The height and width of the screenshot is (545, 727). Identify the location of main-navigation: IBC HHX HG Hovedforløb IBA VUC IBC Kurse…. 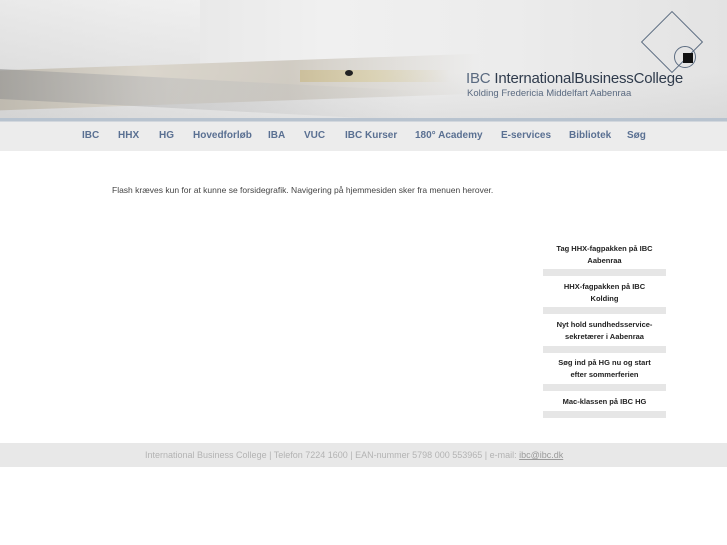
(363, 136).